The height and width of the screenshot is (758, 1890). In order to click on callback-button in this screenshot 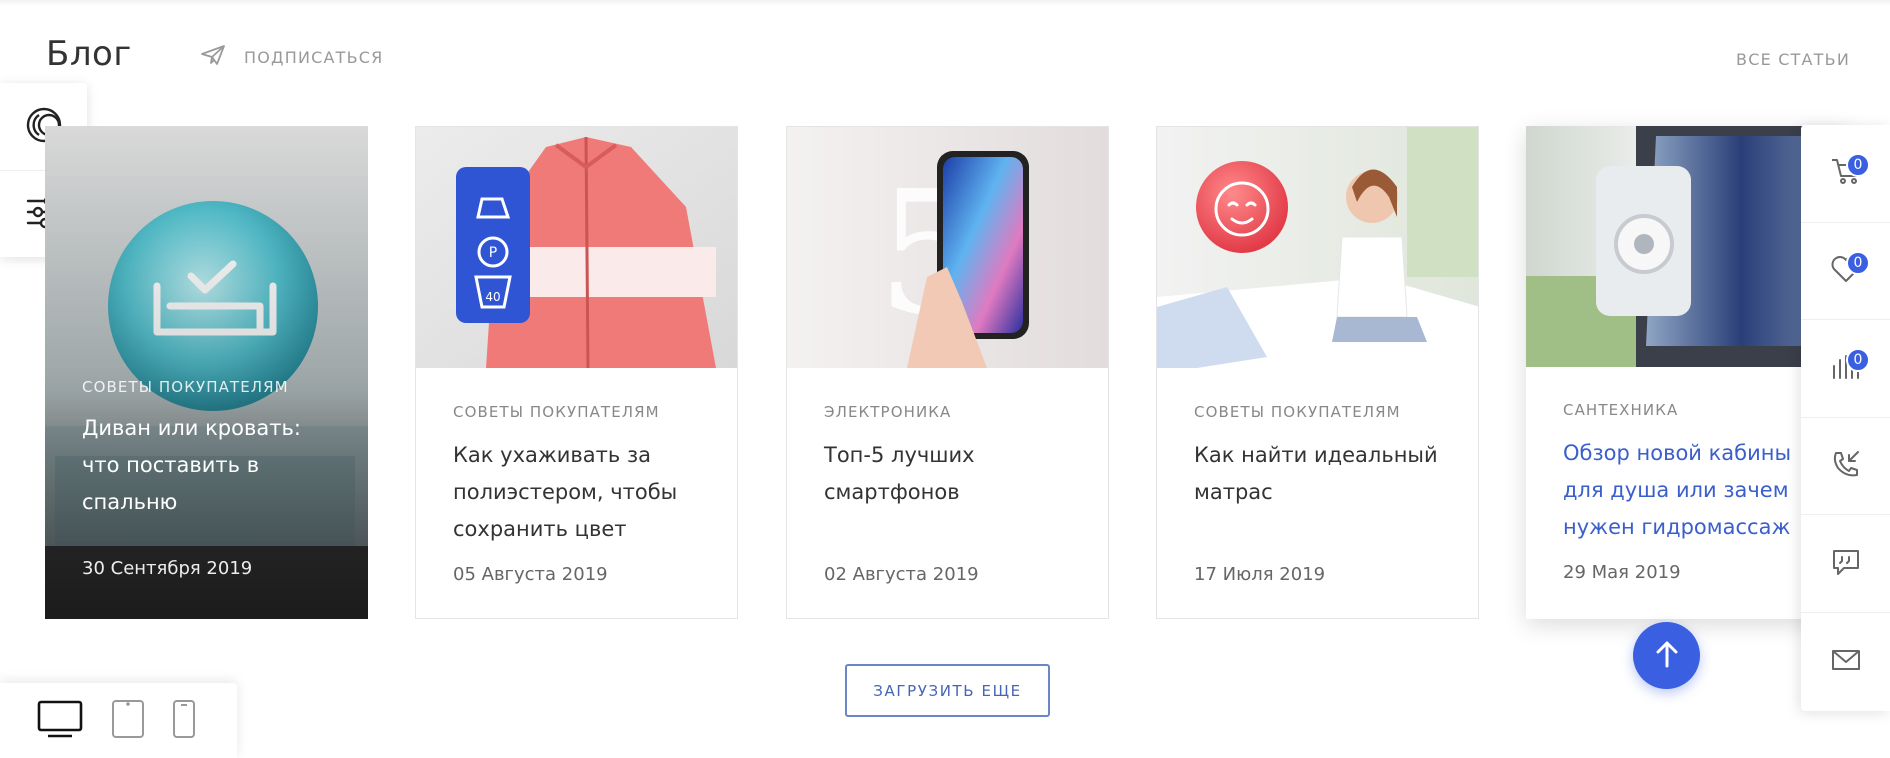, I will do `click(1845, 467)`.